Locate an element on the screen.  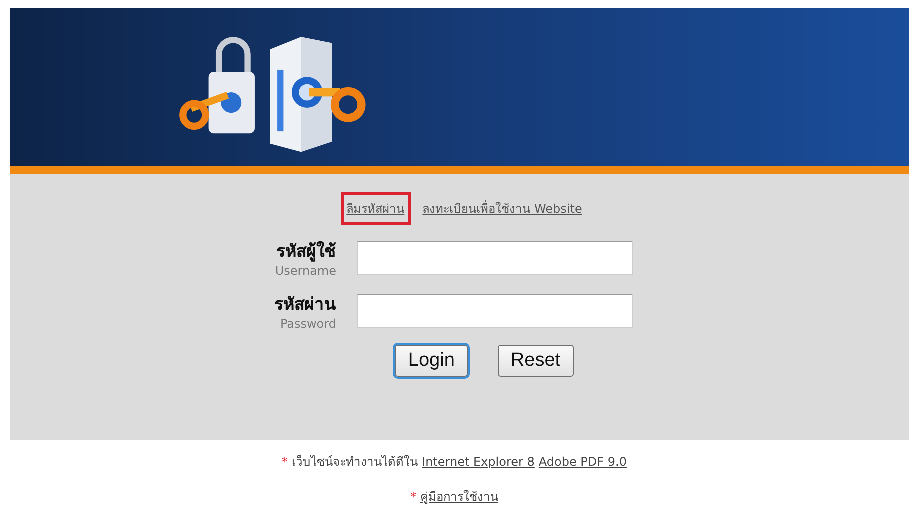
field-sublabel: Username is located at coordinates (305, 271).